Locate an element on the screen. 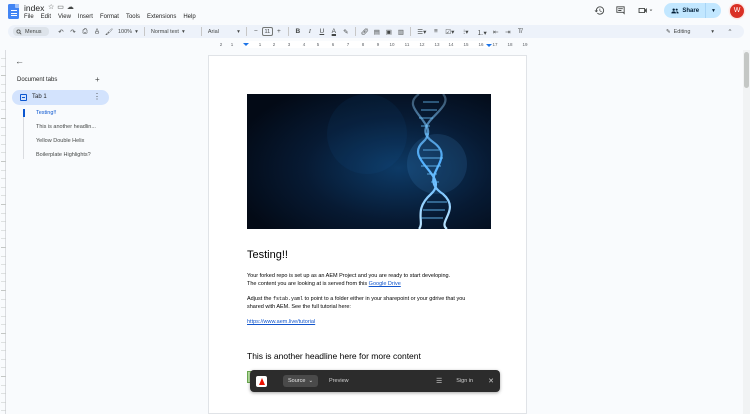 This screenshot has width=750, height=414. numbered-list-icon: ⒈▾ is located at coordinates (482, 32).